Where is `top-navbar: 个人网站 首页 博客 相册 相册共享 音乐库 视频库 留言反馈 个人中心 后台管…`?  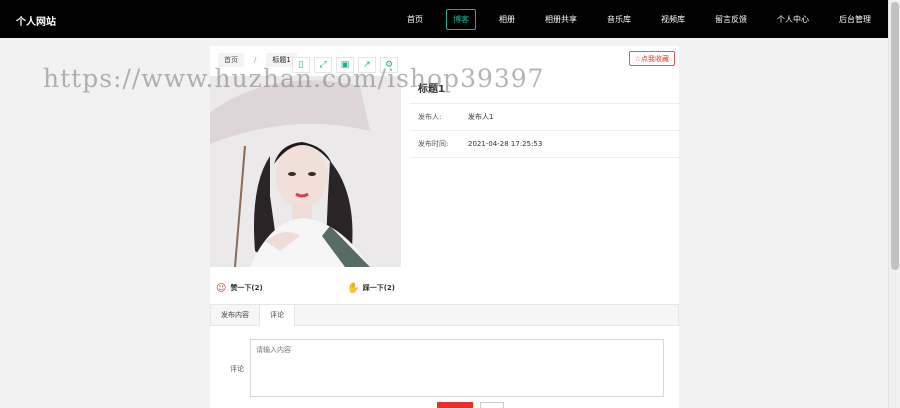 top-navbar: 个人网站 首页 博客 相册 相册共享 音乐库 视频库 留言反馈 个人中心 后台管… is located at coordinates (444, 19).